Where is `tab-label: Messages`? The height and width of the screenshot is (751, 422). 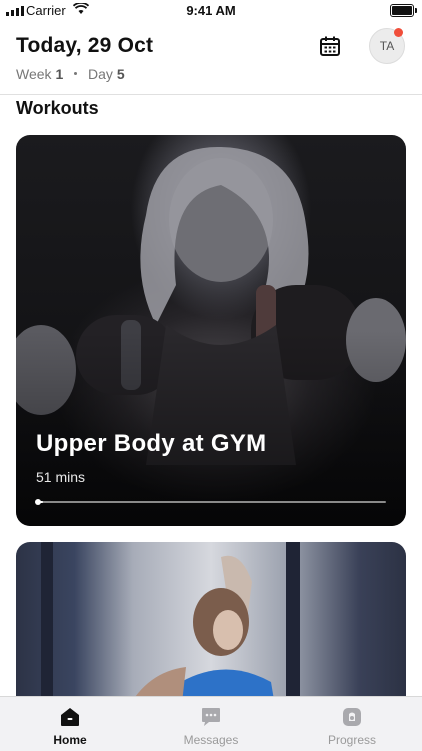
tab-label: Messages is located at coordinates (211, 740).